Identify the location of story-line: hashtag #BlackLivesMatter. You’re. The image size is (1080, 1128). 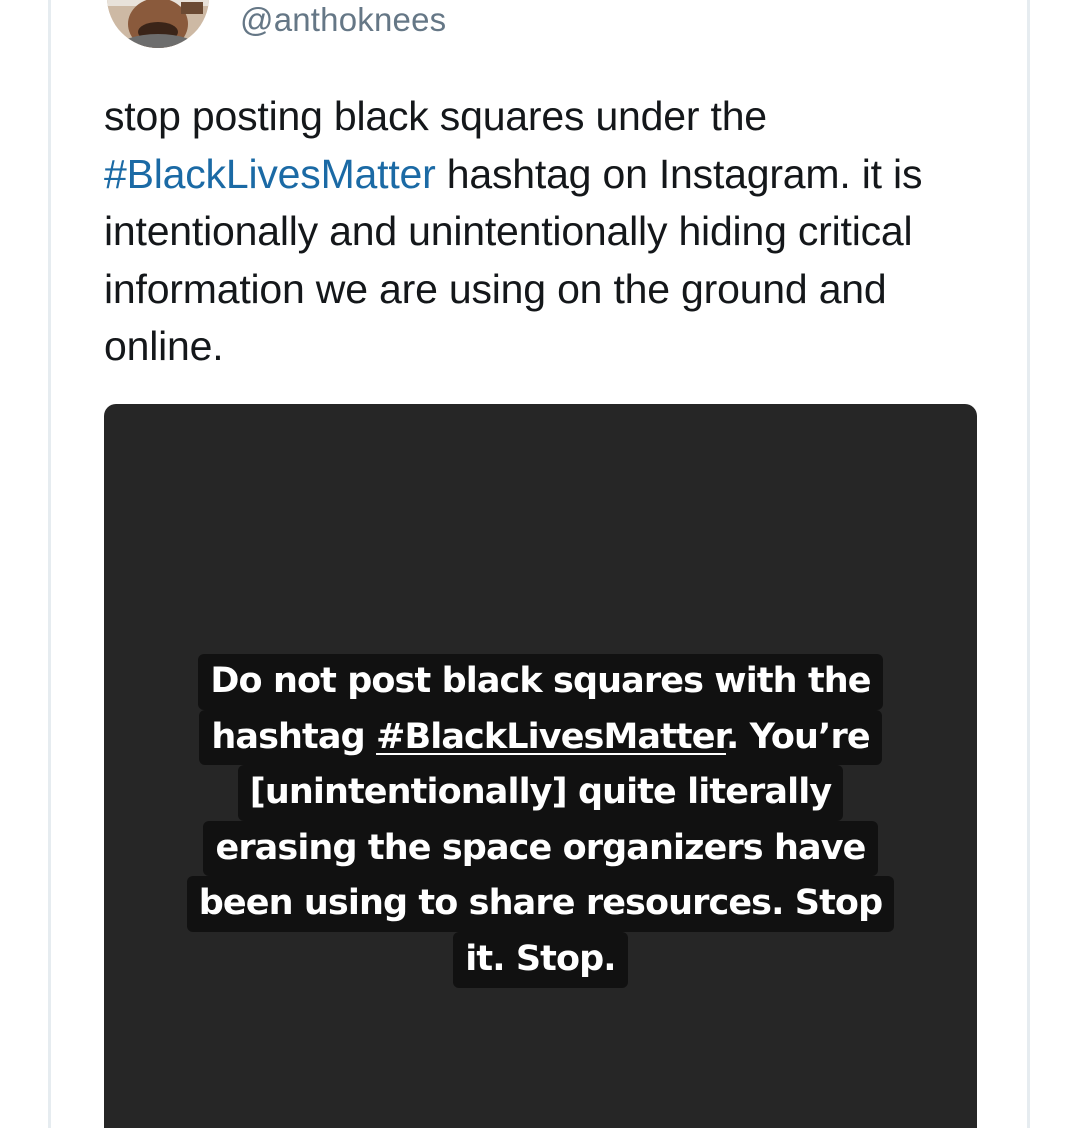
(540, 737).